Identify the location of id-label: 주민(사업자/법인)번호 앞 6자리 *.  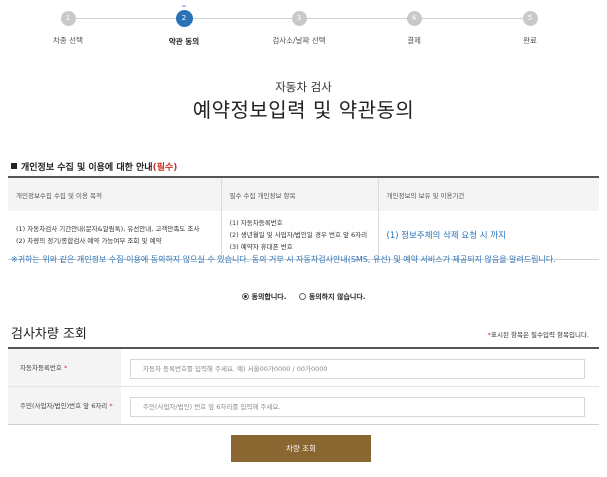
(64, 405).